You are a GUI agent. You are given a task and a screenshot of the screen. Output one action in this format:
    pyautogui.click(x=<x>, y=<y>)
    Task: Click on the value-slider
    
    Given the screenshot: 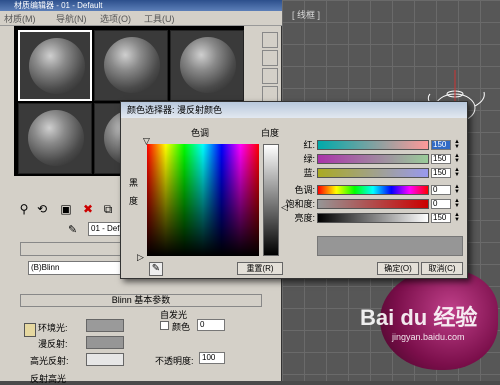 What is the action you would take?
    pyautogui.click(x=373, y=218)
    